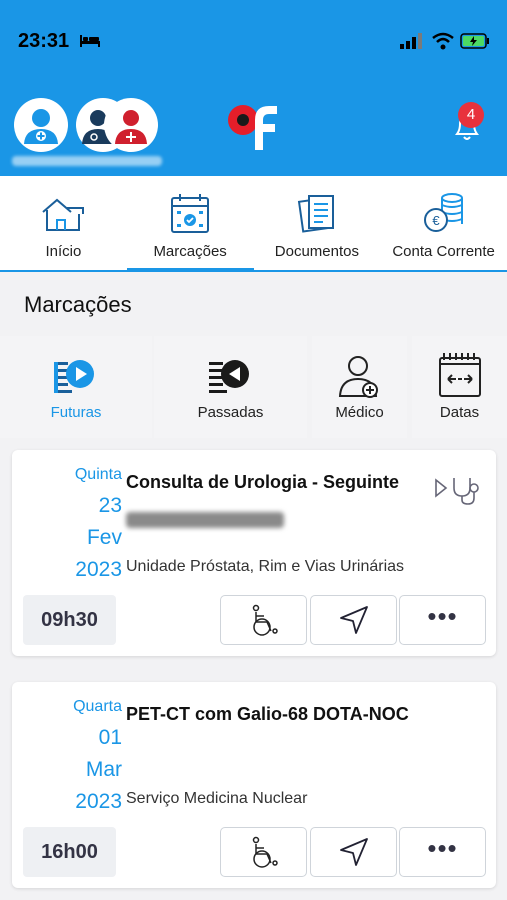 The height and width of the screenshot is (900, 507). Describe the element at coordinates (358, 377) in the screenshot. I see `doctor-icon` at that location.